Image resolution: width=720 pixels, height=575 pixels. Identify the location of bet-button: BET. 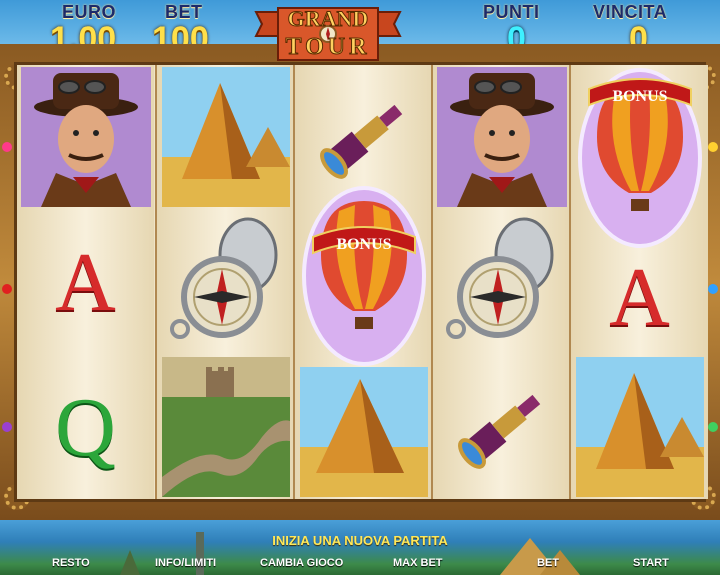
(548, 563).